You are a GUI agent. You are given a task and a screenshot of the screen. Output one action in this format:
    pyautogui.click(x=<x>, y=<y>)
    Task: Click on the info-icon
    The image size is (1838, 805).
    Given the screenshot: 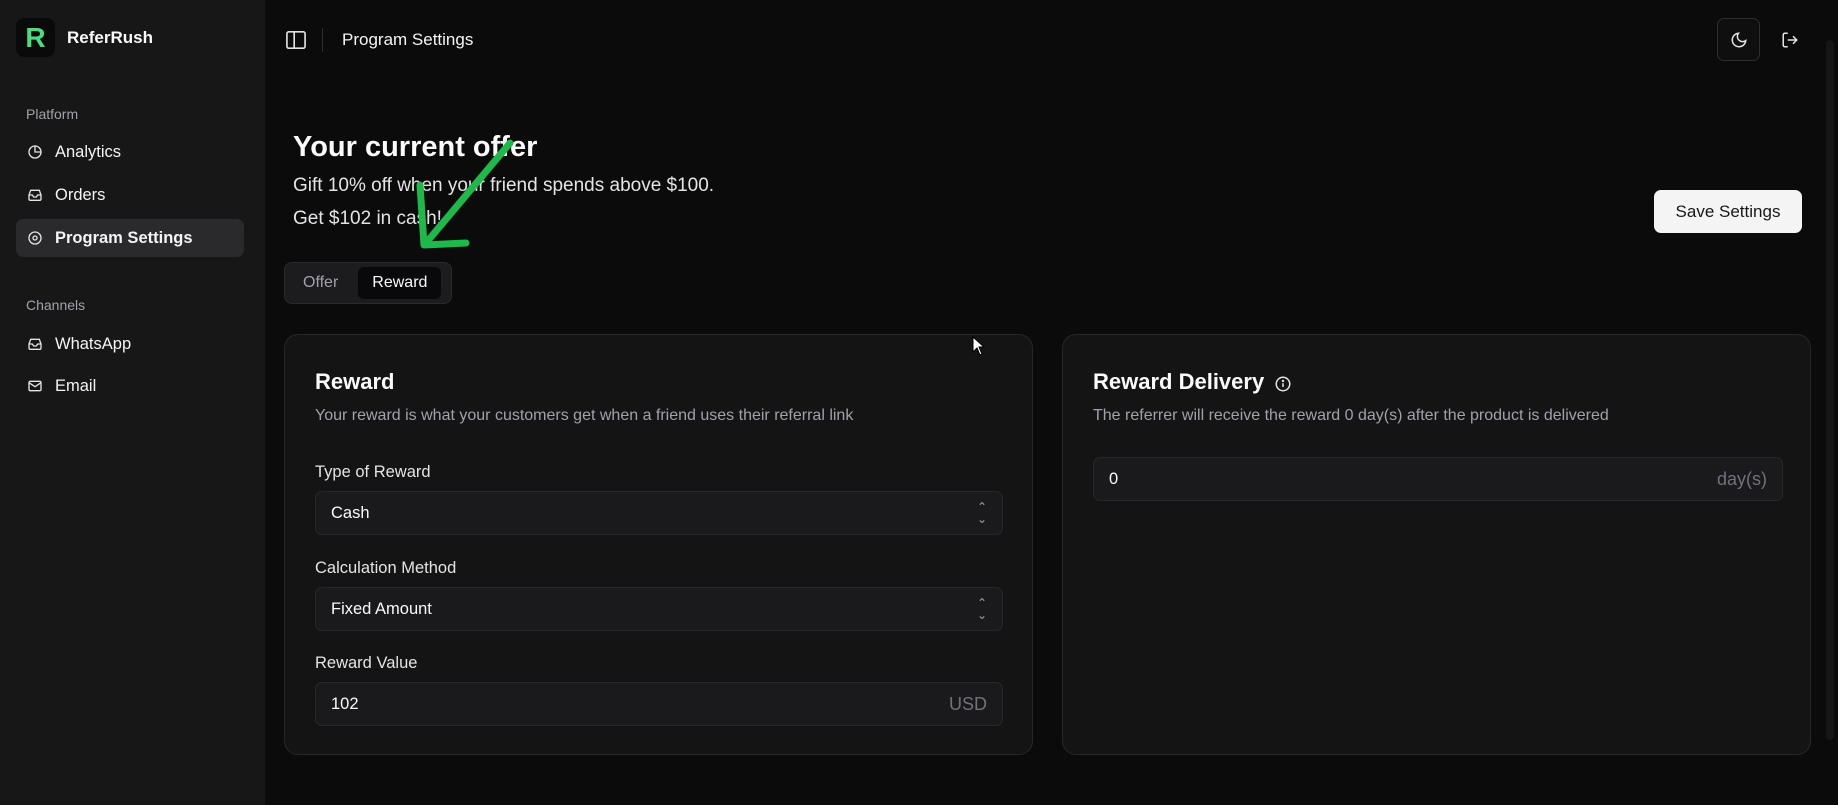 What is the action you would take?
    pyautogui.click(x=1283, y=382)
    